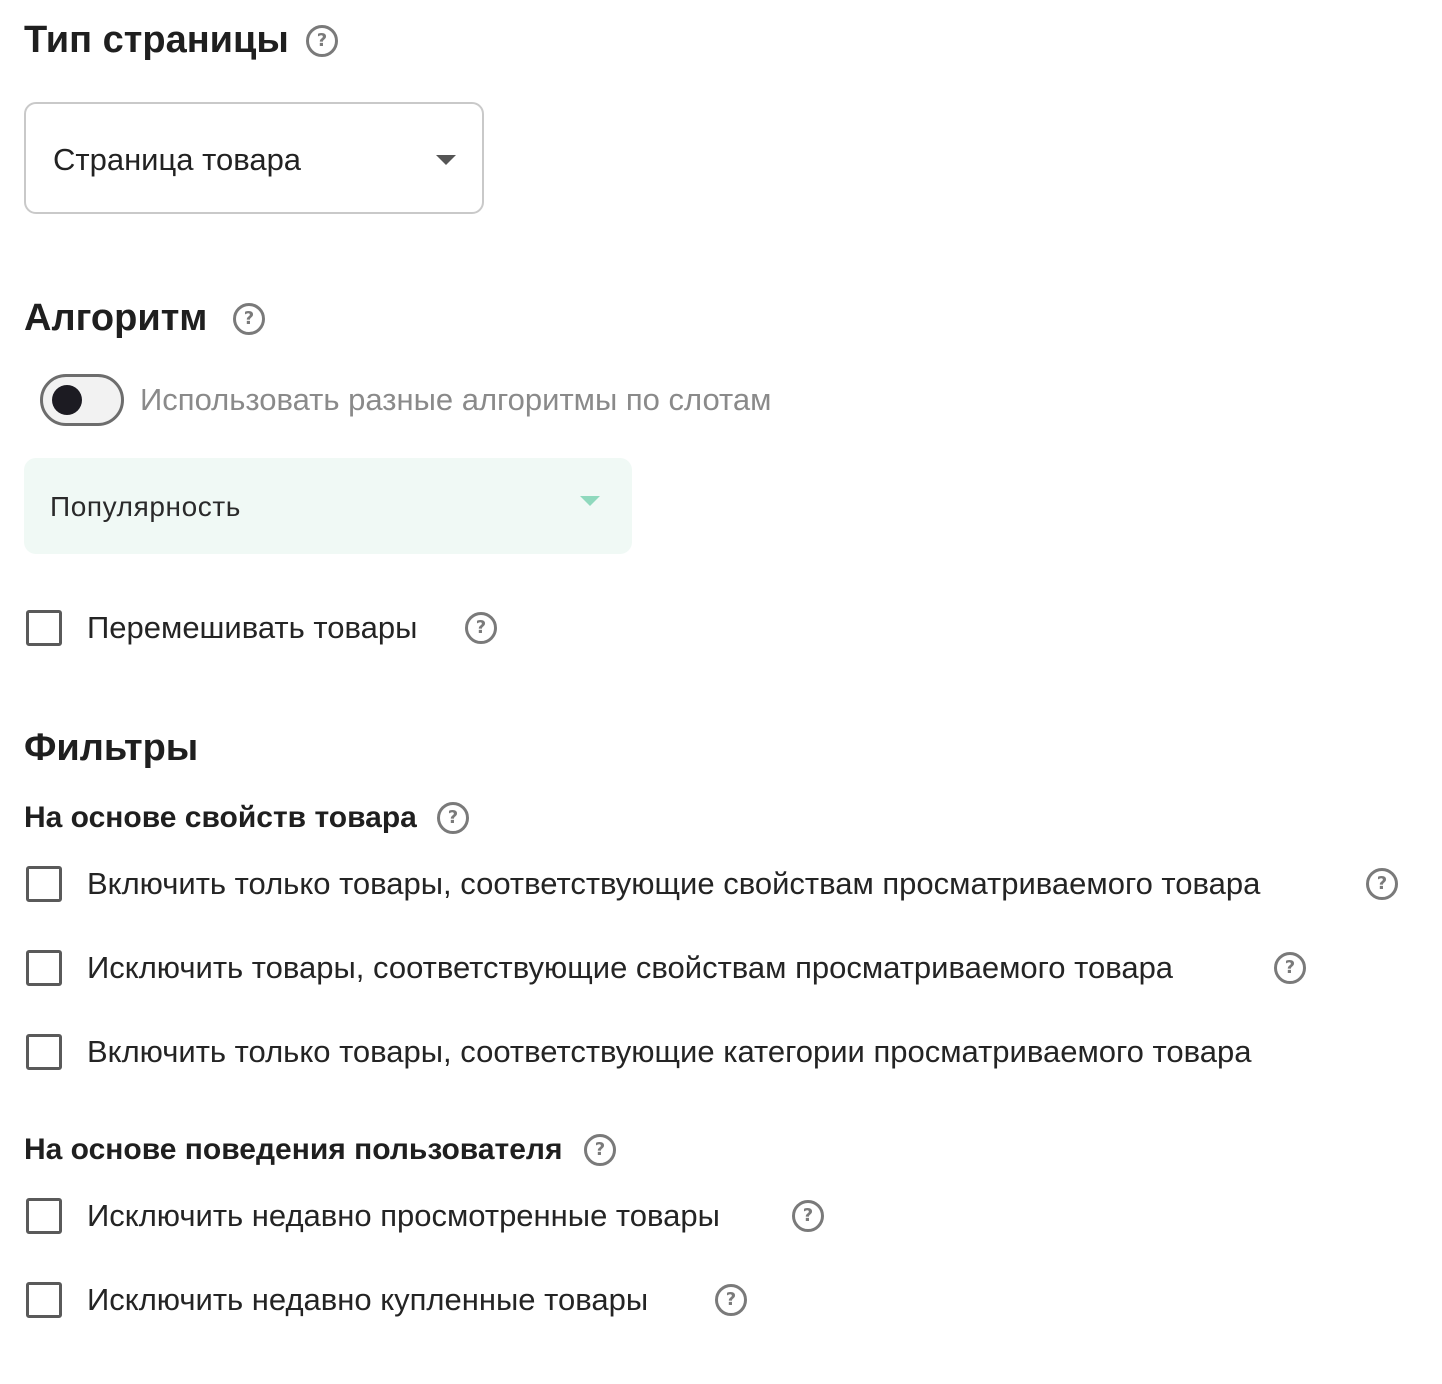  I want to click on page-type-select: Страница товара, so click(254, 158).